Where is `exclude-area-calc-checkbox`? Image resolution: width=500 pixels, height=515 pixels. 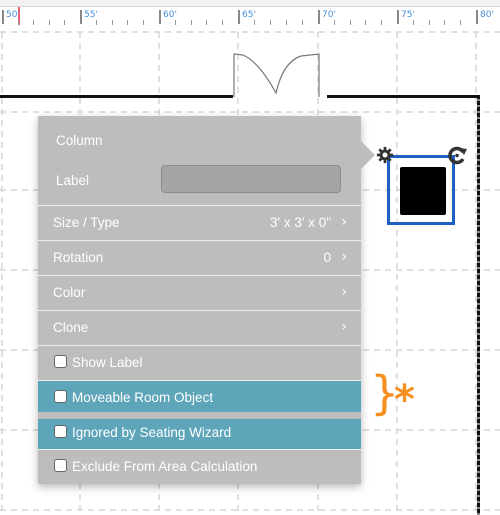 exclude-area-calc-checkbox is located at coordinates (60, 465).